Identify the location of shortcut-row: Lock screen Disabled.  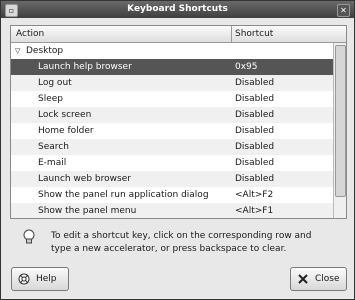
(172, 115).